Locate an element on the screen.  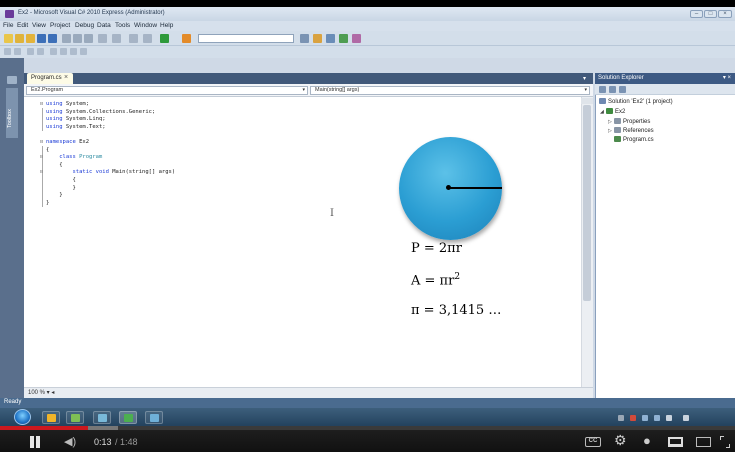
properties-window-icon is located at coordinates (317, 38).